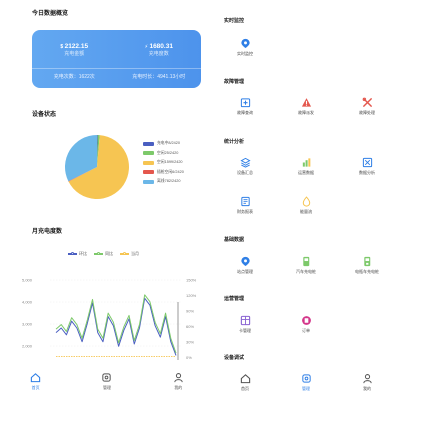 The width and height of the screenshot is (435, 433). Describe the element at coordinates (367, 271) in the screenshot. I see `grid-item-label: 电瓶车充电桩` at that location.